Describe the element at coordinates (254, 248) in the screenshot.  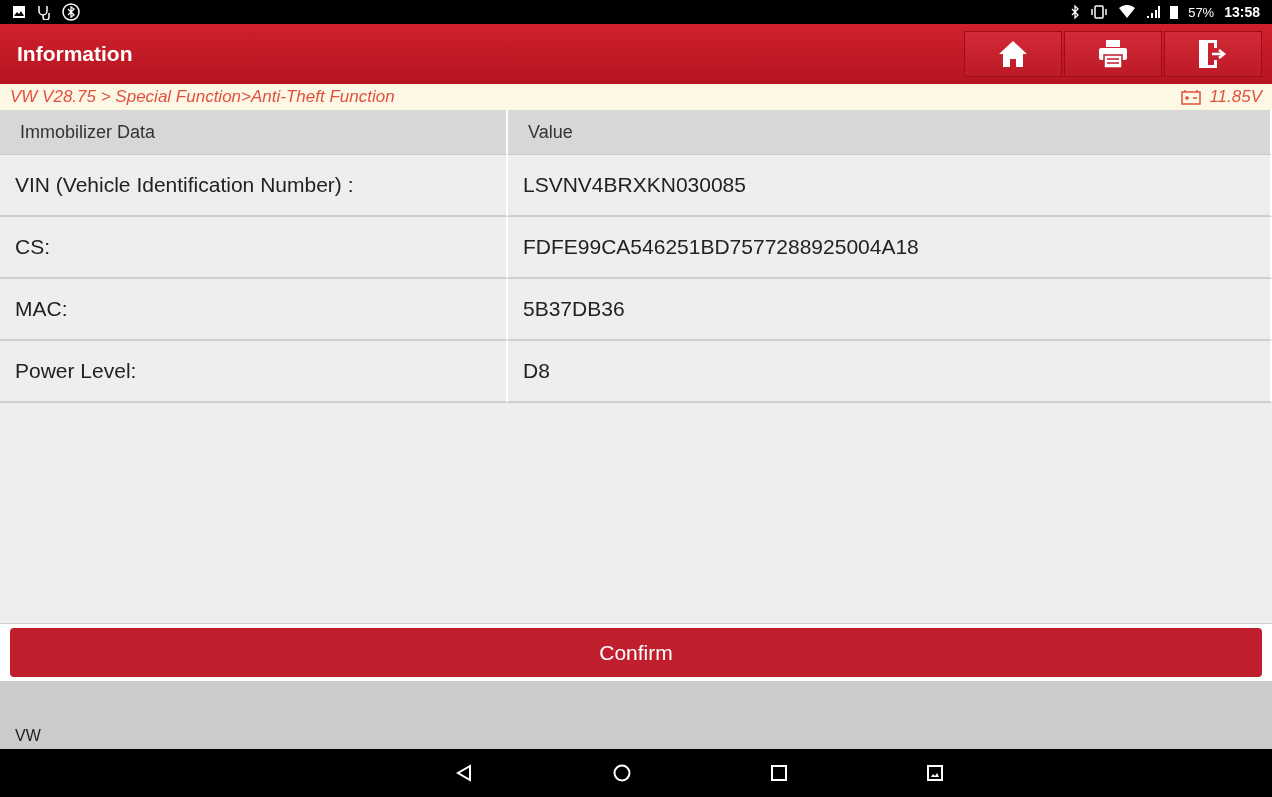
I see `table-cell: CS:` at that location.